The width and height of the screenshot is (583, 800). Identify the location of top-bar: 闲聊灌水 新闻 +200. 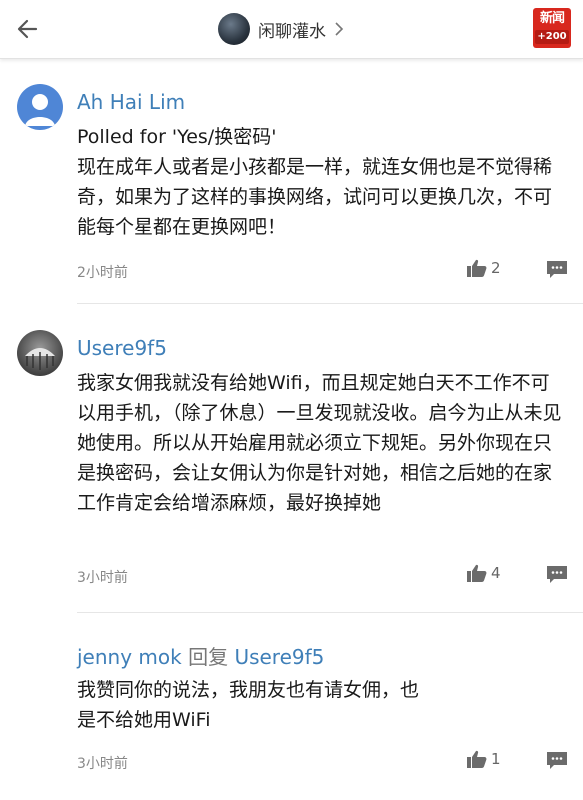
(291, 29).